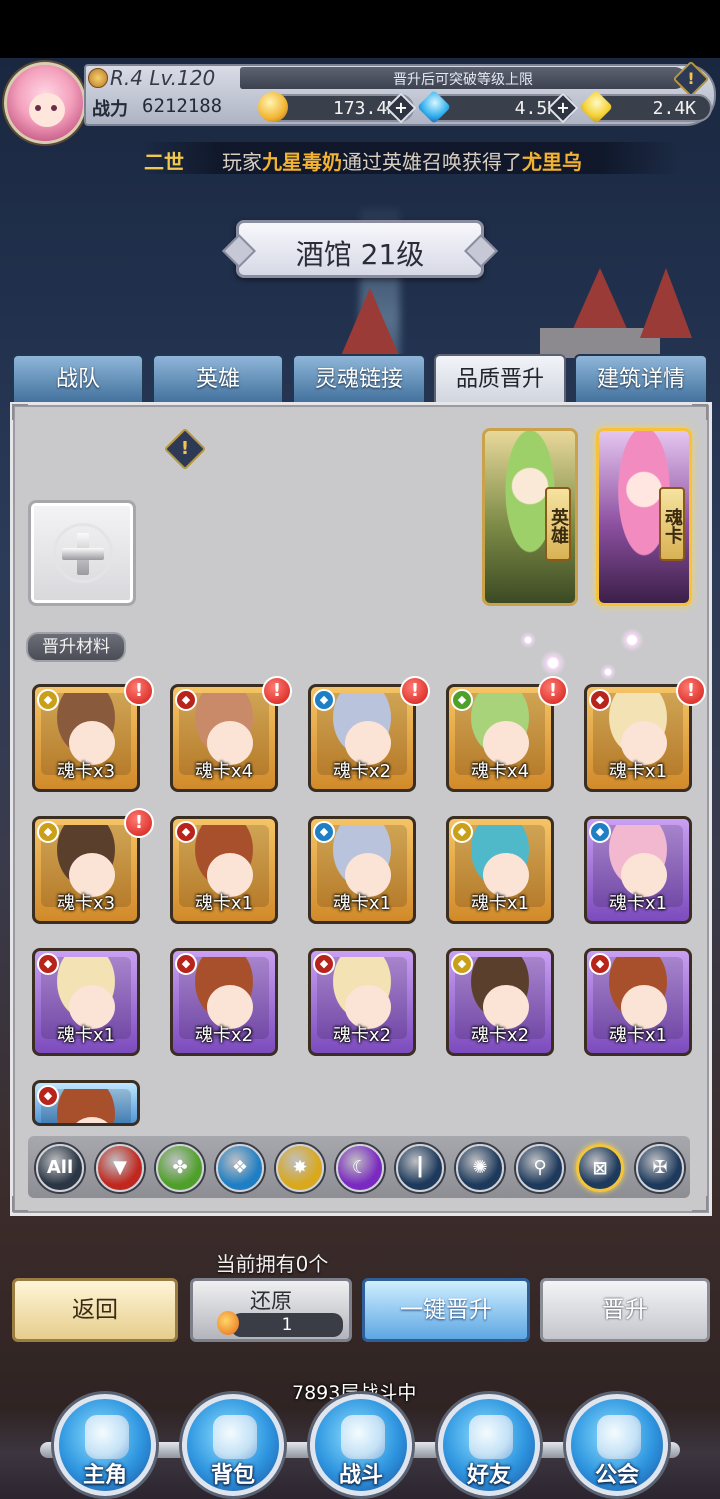 Image resolution: width=720 pixels, height=1499 pixels. I want to click on nav-hero-helmet-button: 主角, so click(105, 1445).